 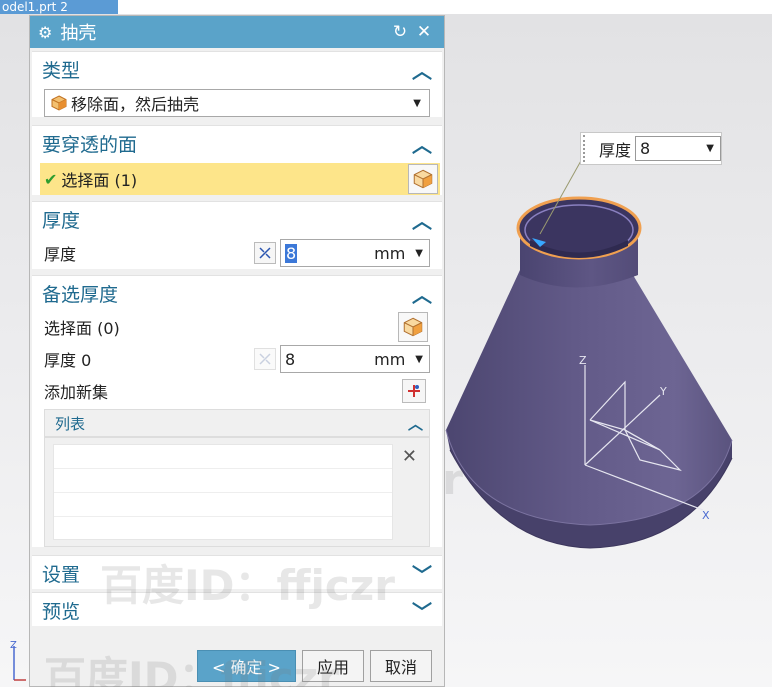 I want to click on axis-y-label: Y, so click(x=663, y=391).